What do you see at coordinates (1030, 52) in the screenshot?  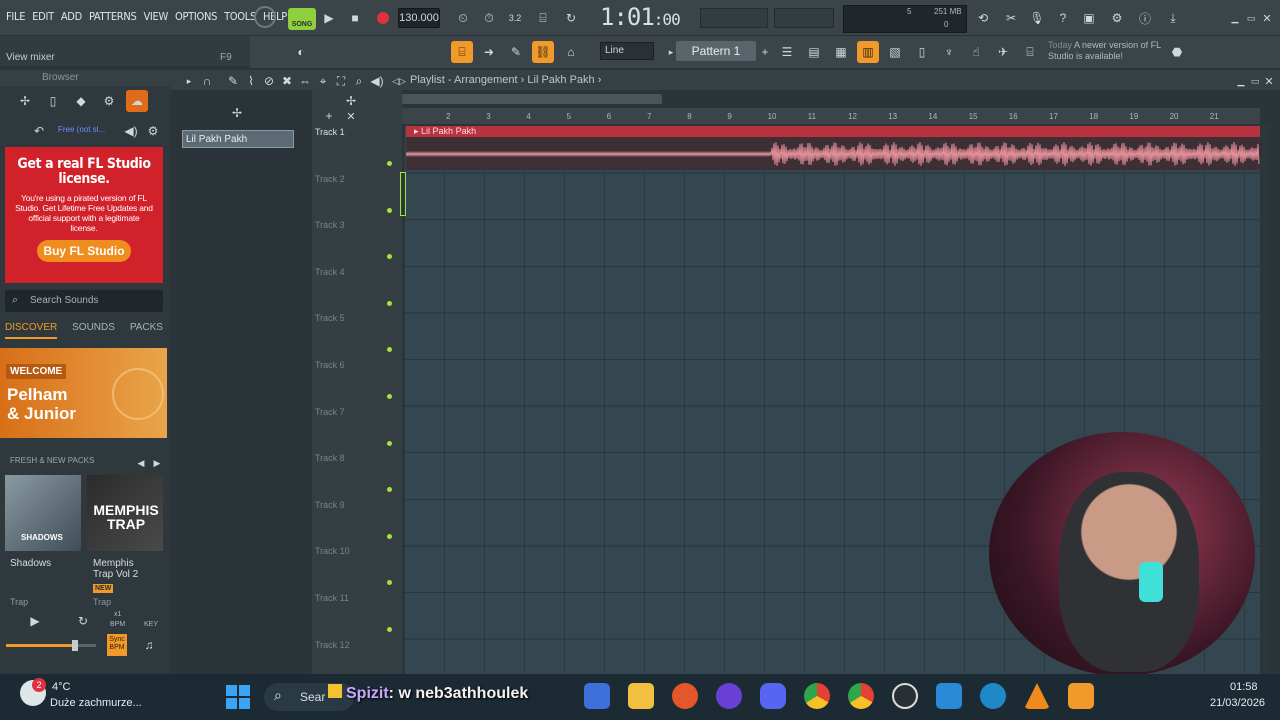 I see `cart-icon: ⌸` at bounding box center [1030, 52].